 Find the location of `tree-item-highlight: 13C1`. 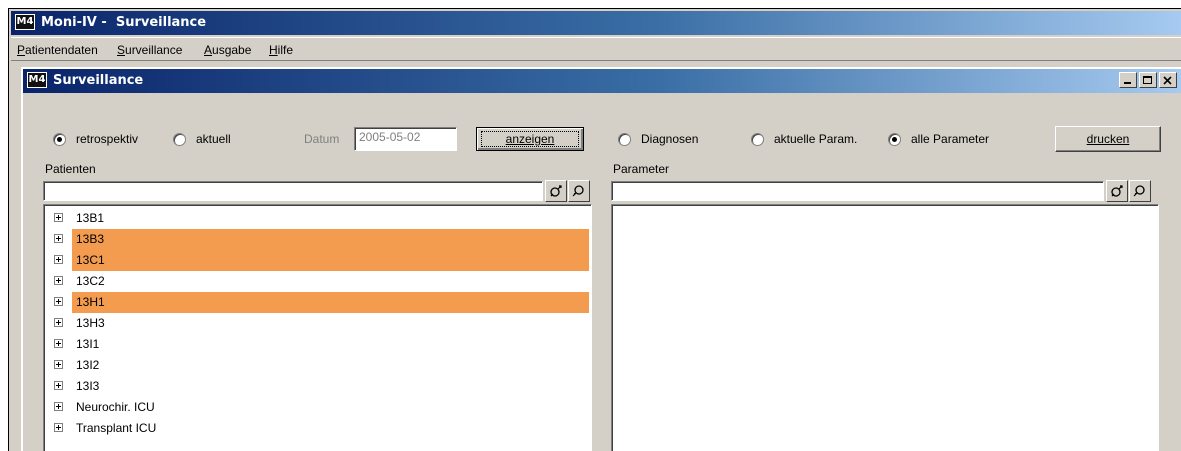

tree-item-highlight: 13C1 is located at coordinates (330, 260).